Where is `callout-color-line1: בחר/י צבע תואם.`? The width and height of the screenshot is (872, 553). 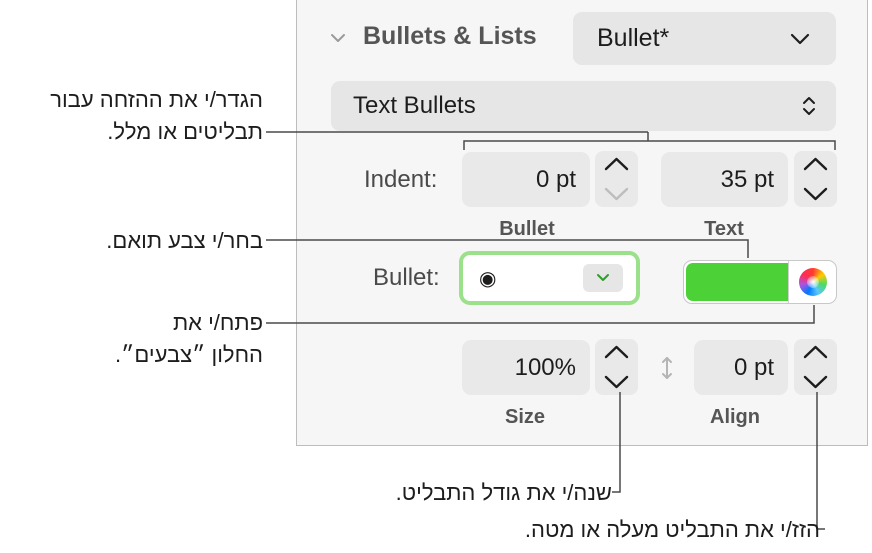
callout-color-line1: בחר/י צבע תואם. is located at coordinates (184, 240).